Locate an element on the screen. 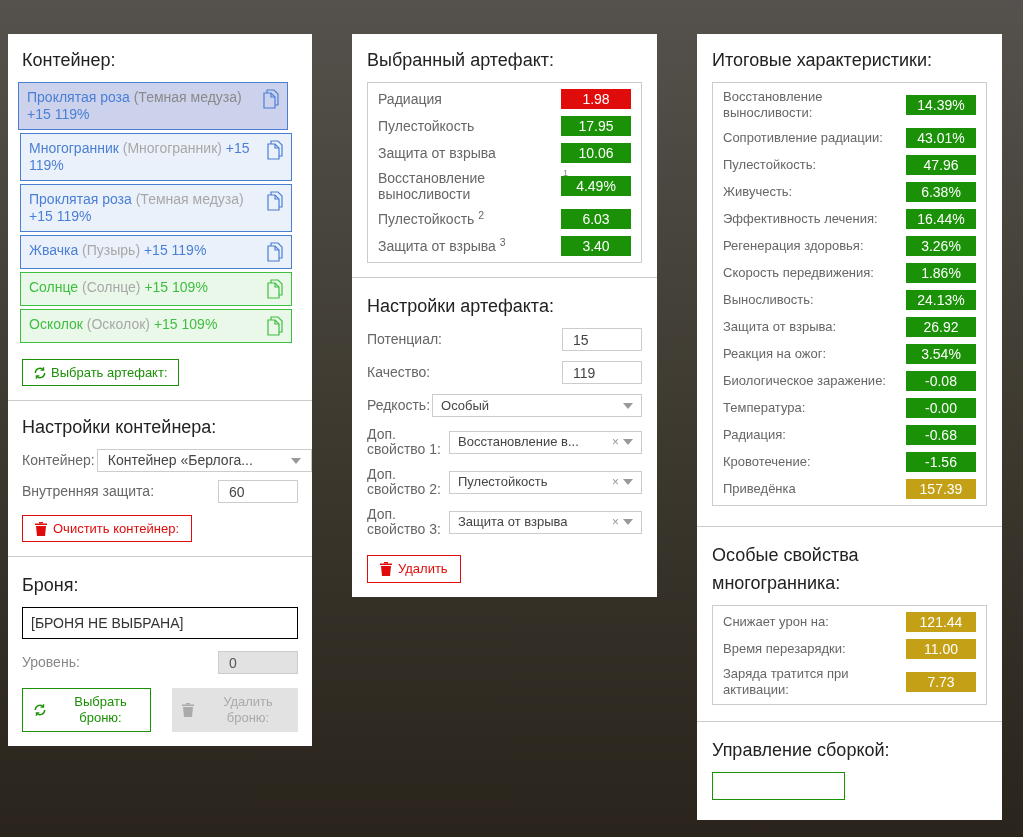  section-title: Настройки контейнера: is located at coordinates (120, 427).